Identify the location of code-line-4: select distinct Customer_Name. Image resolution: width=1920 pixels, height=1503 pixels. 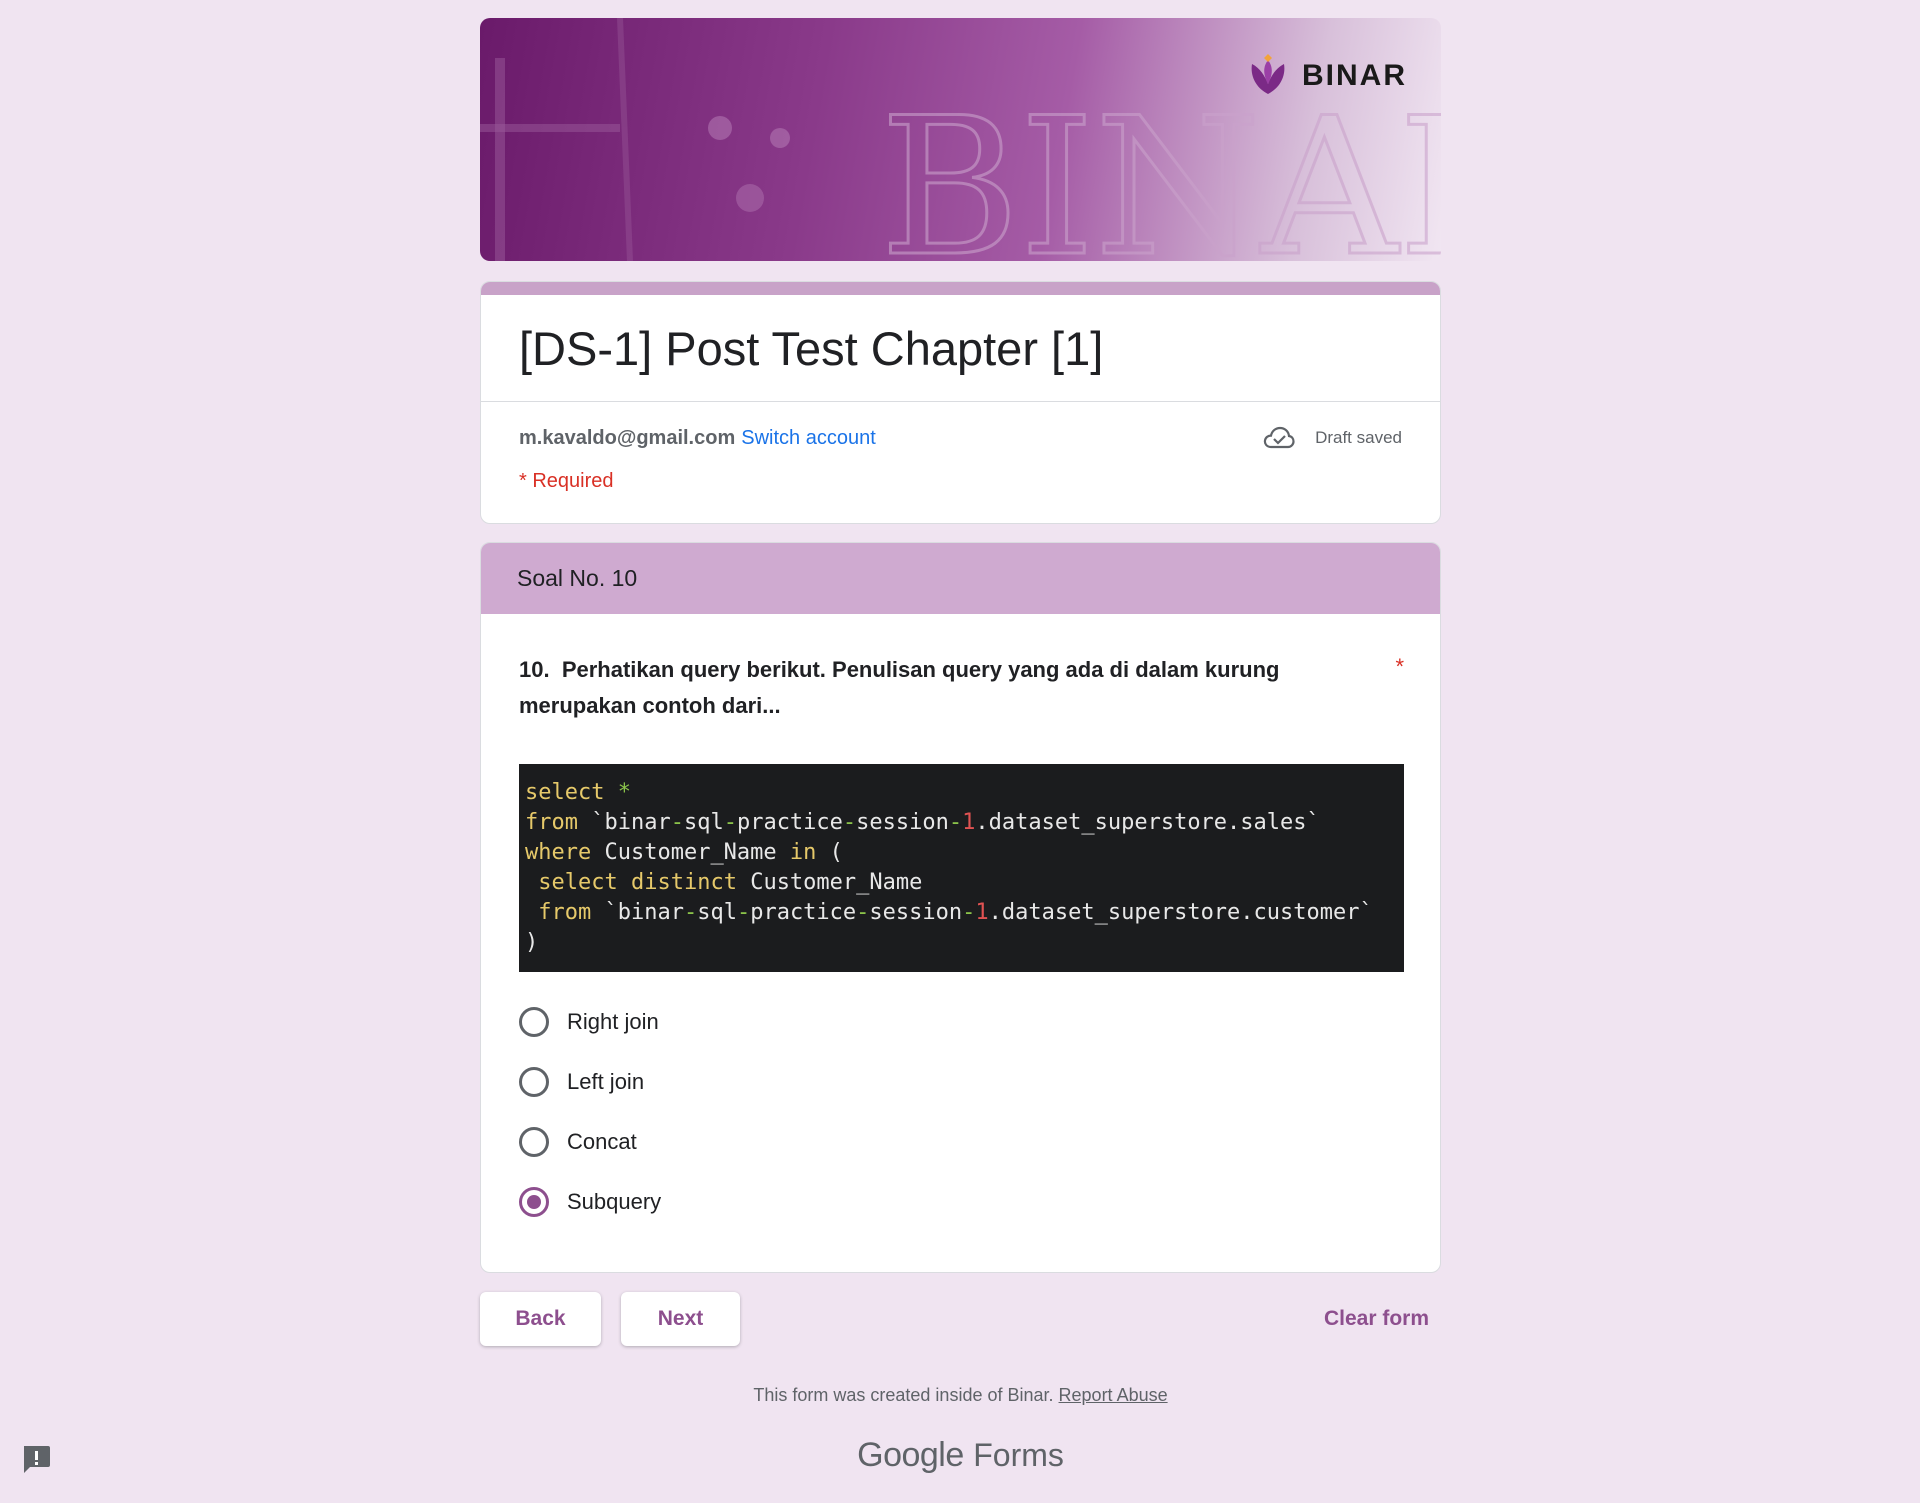
(730, 883).